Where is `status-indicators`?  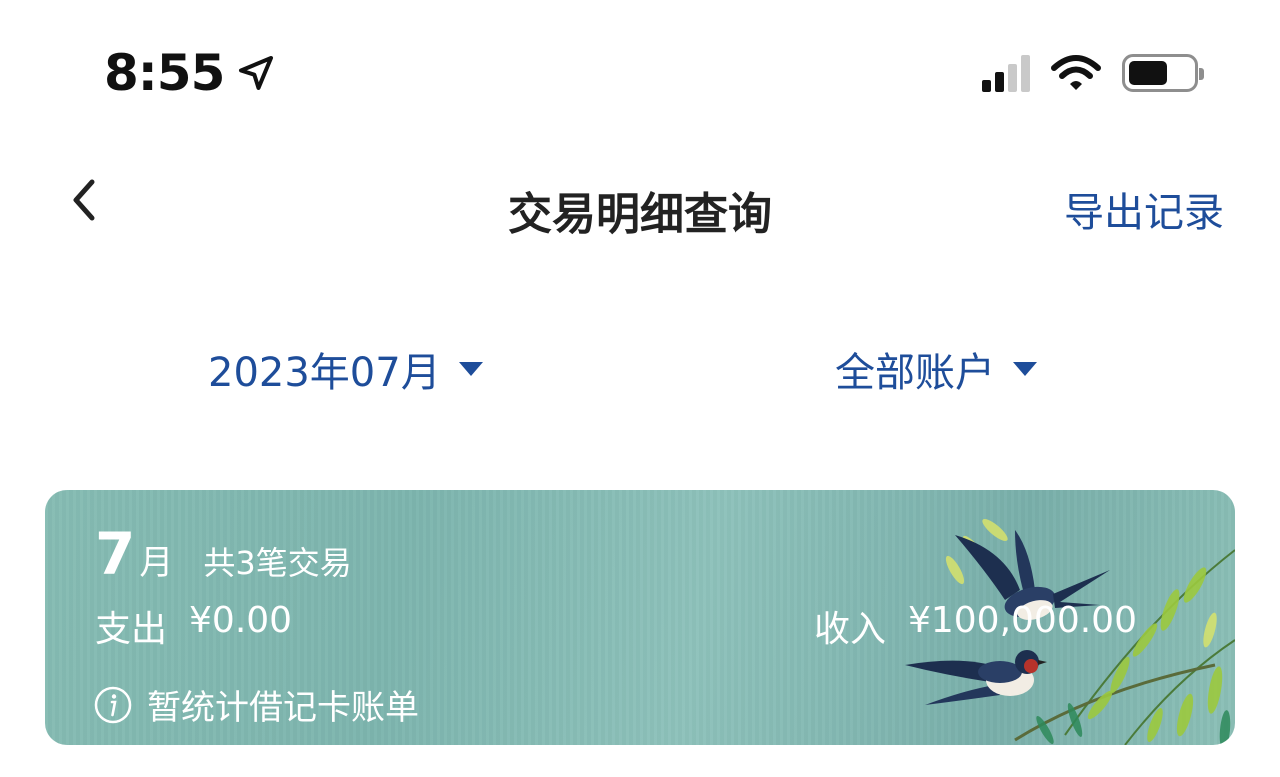
status-indicators is located at coordinates (1093, 73).